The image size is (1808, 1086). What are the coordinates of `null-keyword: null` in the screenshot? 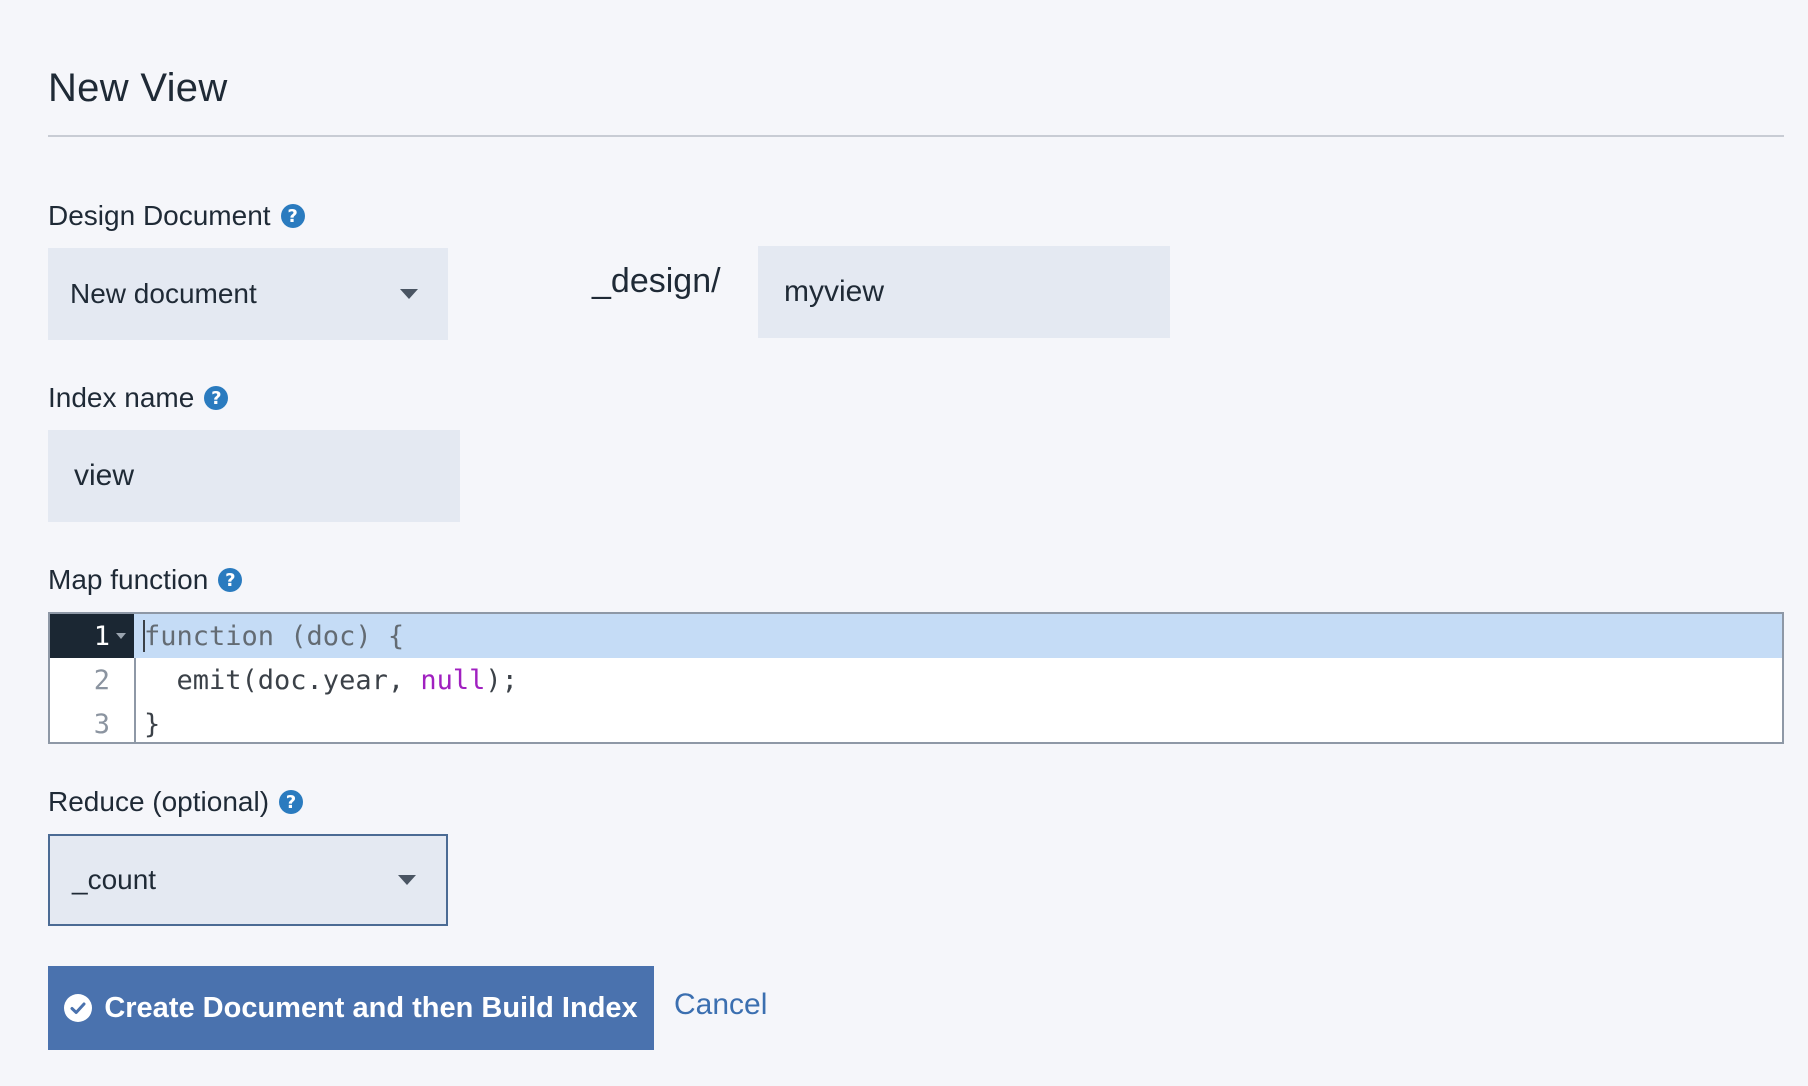 It's located at (453, 680).